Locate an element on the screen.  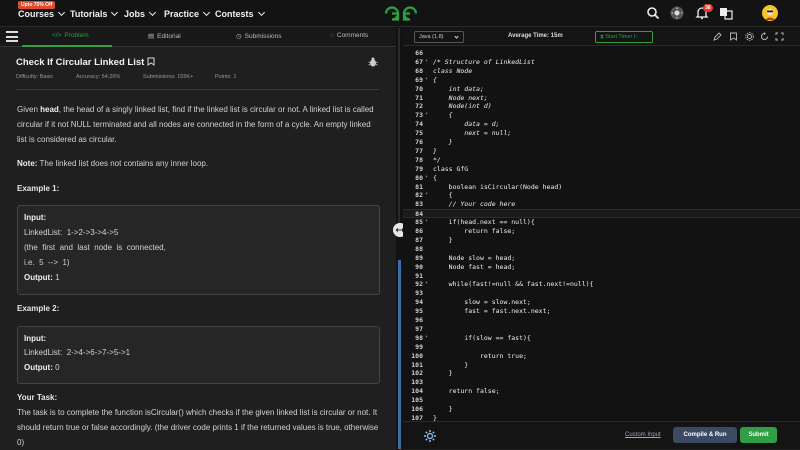
code-line: 96 is located at coordinates (601, 320).